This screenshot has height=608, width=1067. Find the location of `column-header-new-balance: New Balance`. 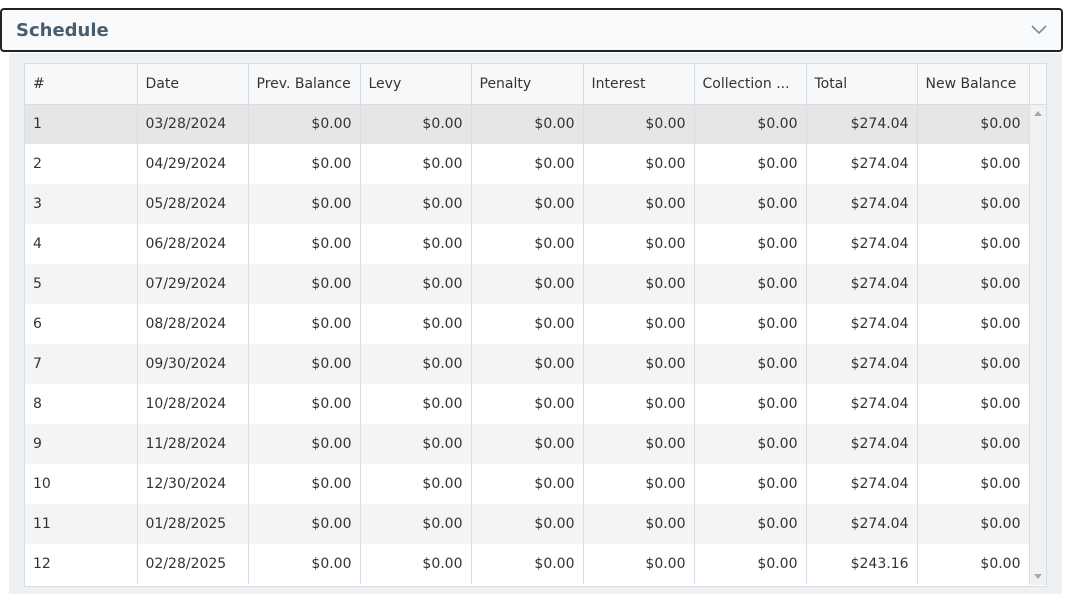

column-header-new-balance: New Balance is located at coordinates (973, 84).